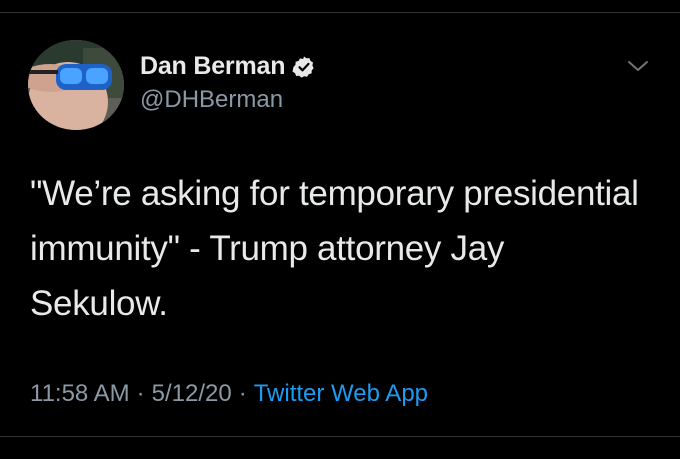 The height and width of the screenshot is (459, 680). Describe the element at coordinates (212, 66) in the screenshot. I see `author-display-name: Dan Berman` at that location.